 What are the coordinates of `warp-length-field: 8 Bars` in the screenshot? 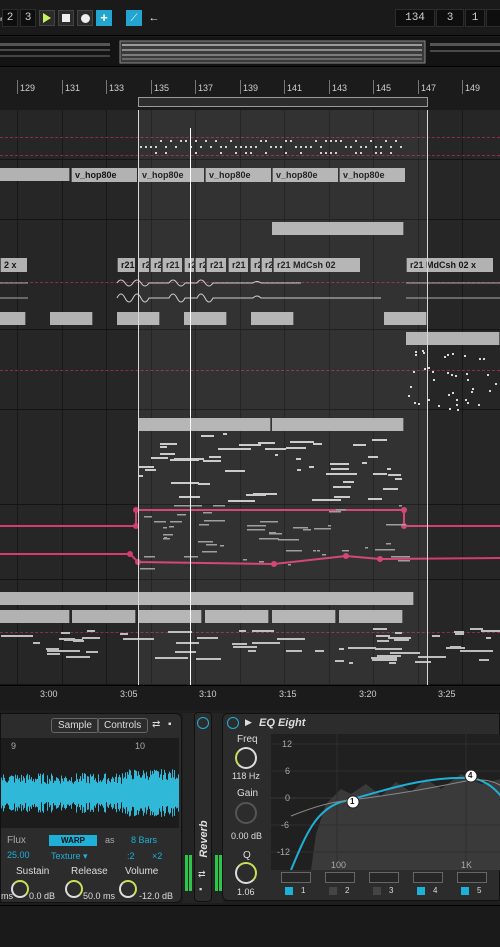 It's located at (144, 840).